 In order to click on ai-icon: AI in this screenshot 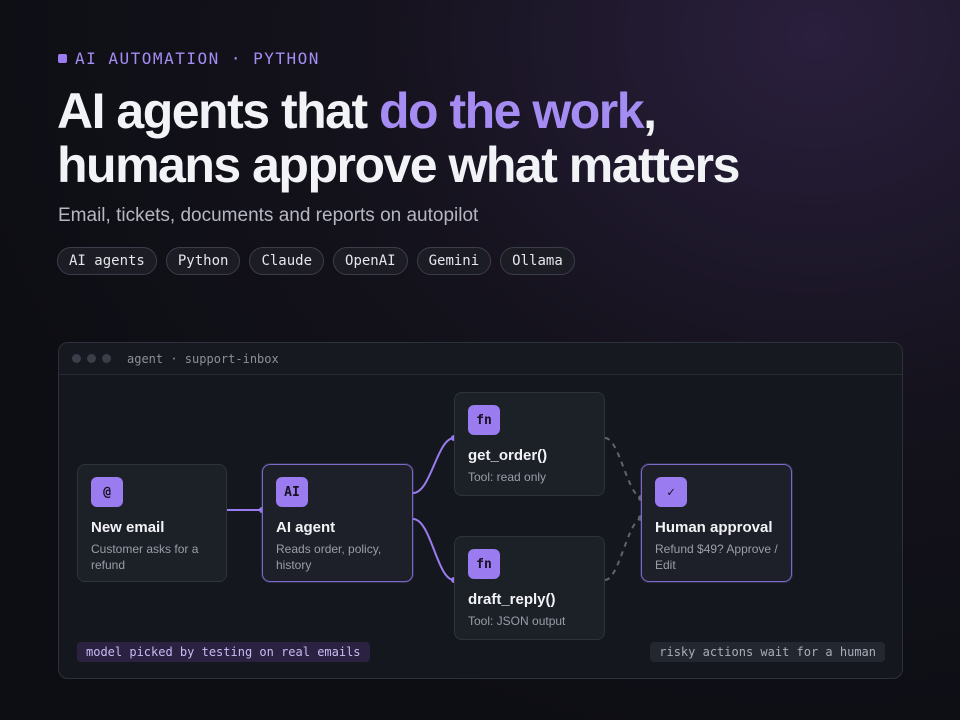, I will do `click(292, 492)`.